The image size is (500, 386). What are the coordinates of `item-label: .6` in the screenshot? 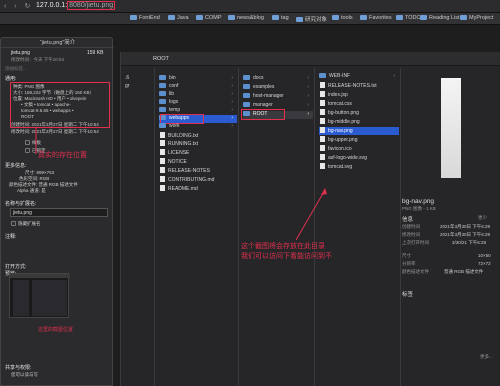 It's located at (127, 78).